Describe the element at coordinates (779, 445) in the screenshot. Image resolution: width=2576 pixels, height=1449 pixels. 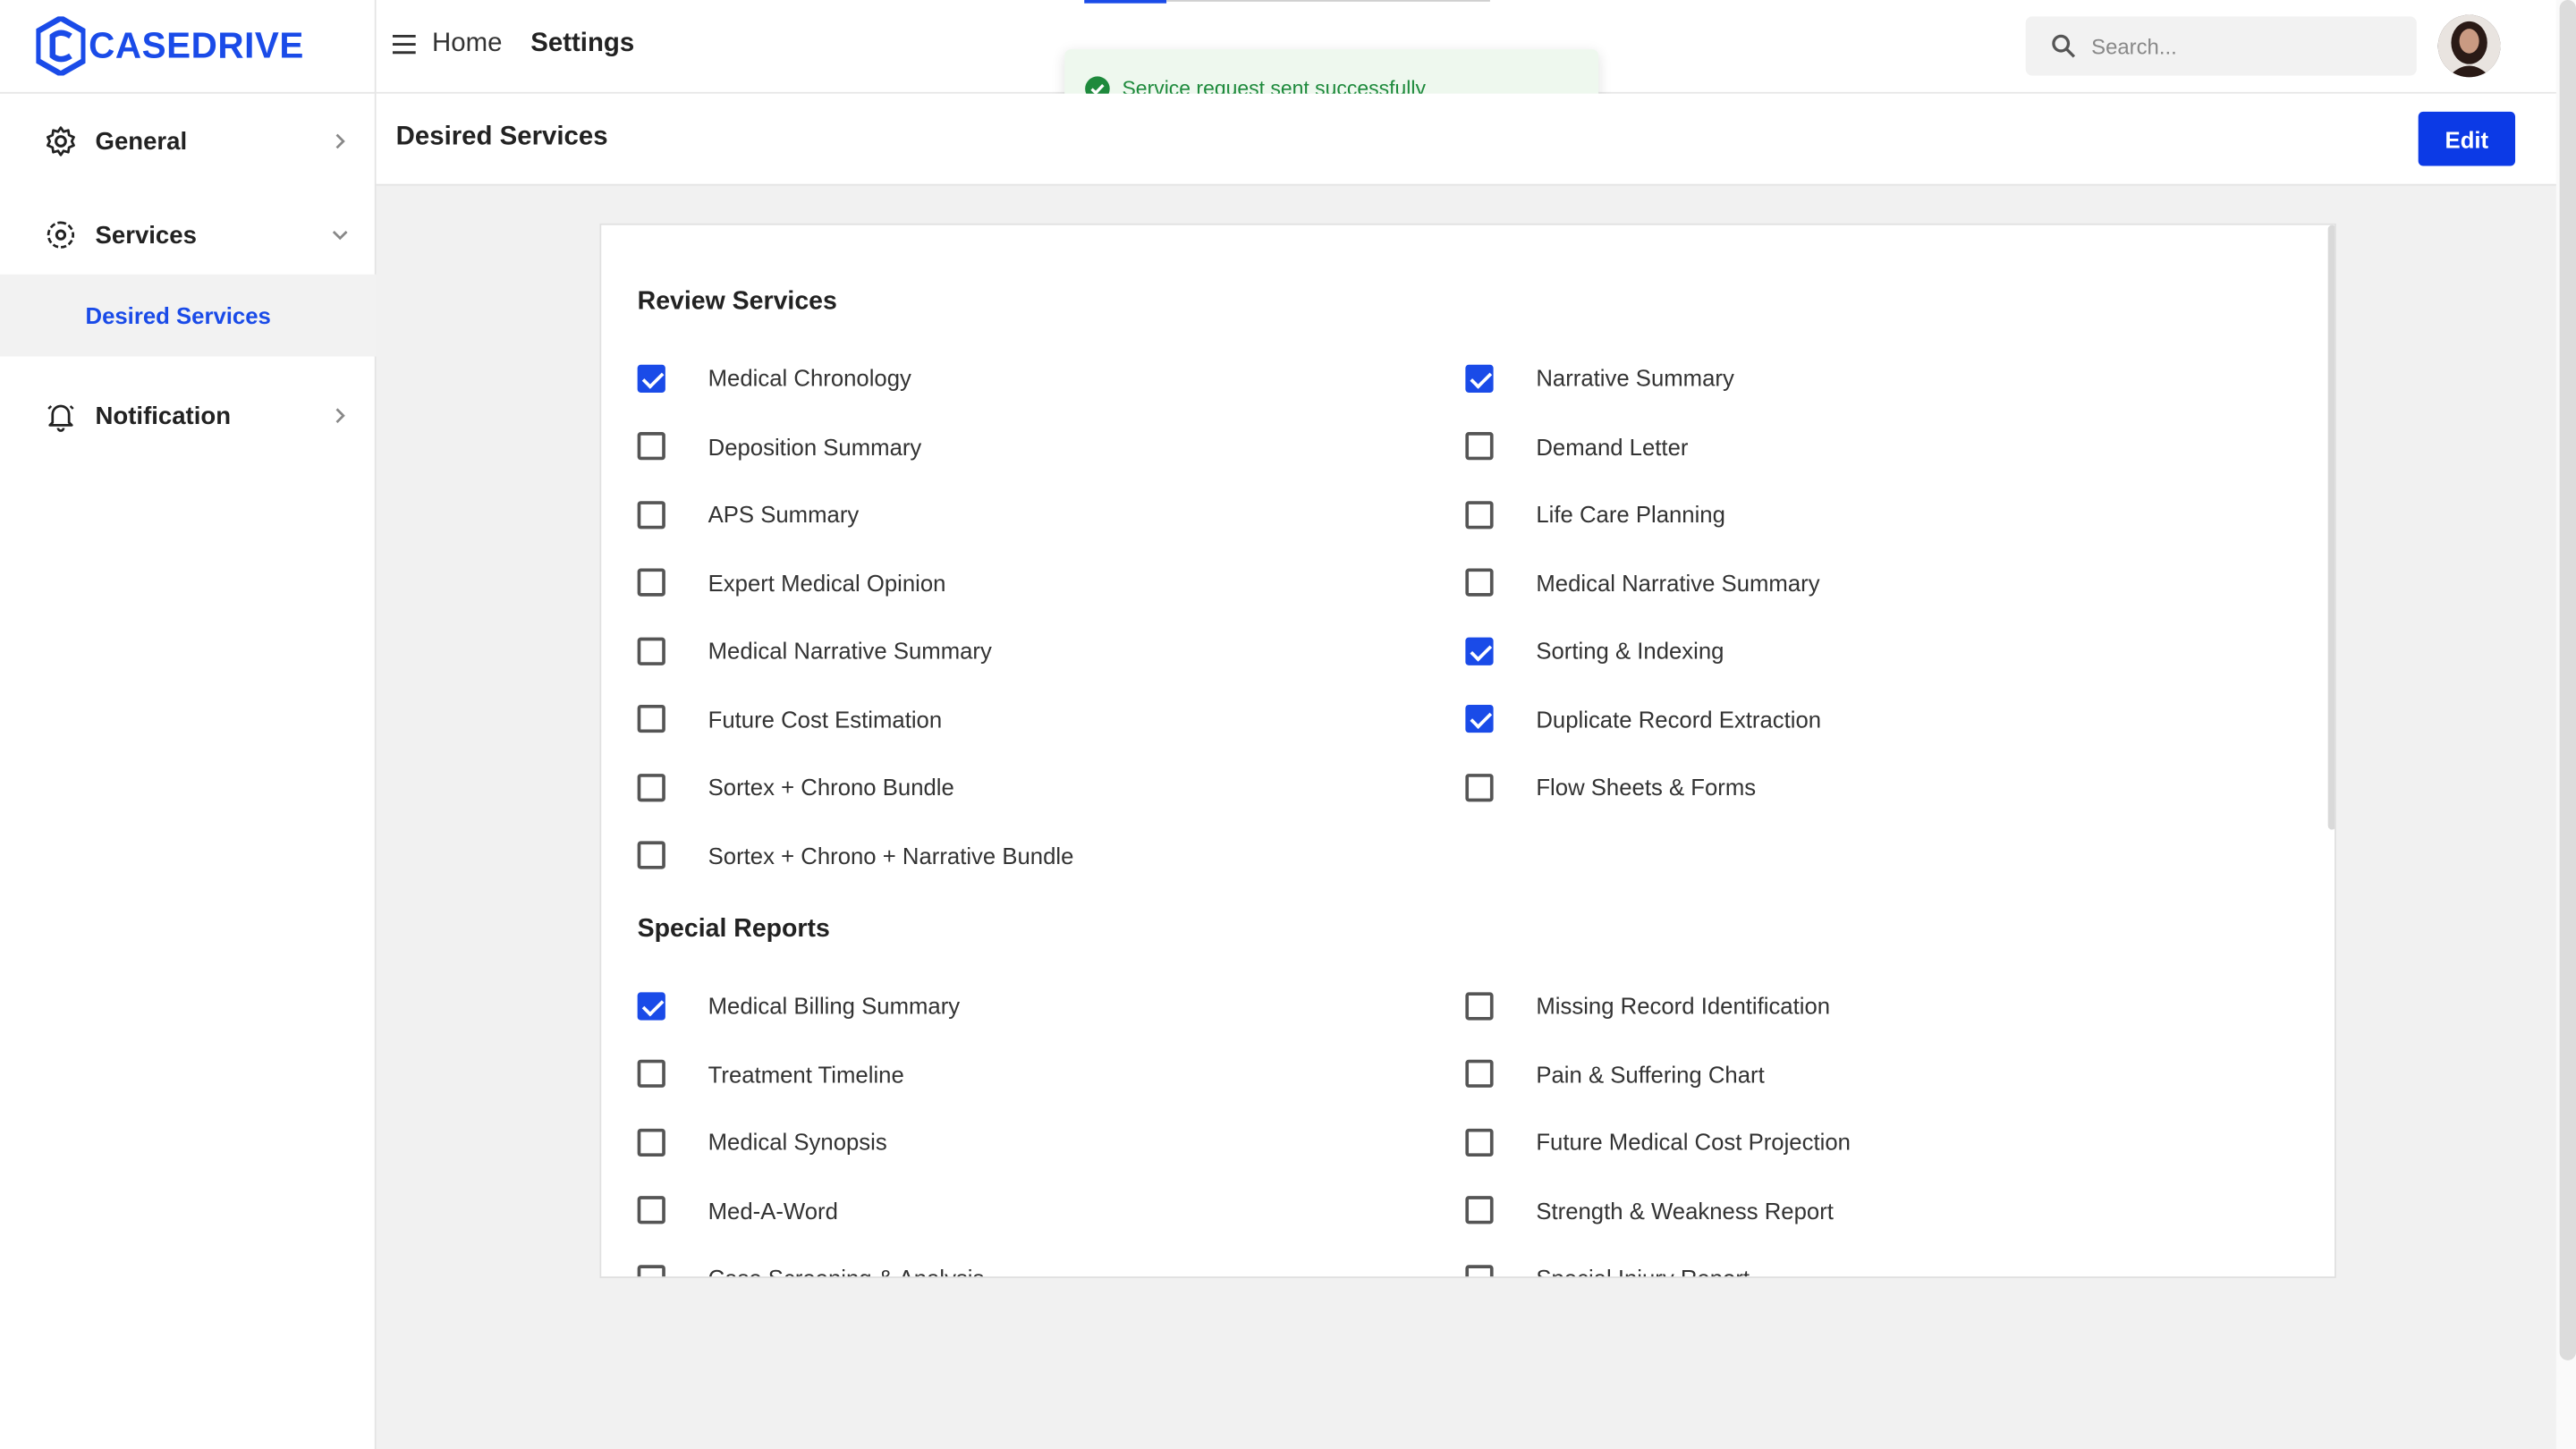
I see `service-option: Deposition Summary` at that location.